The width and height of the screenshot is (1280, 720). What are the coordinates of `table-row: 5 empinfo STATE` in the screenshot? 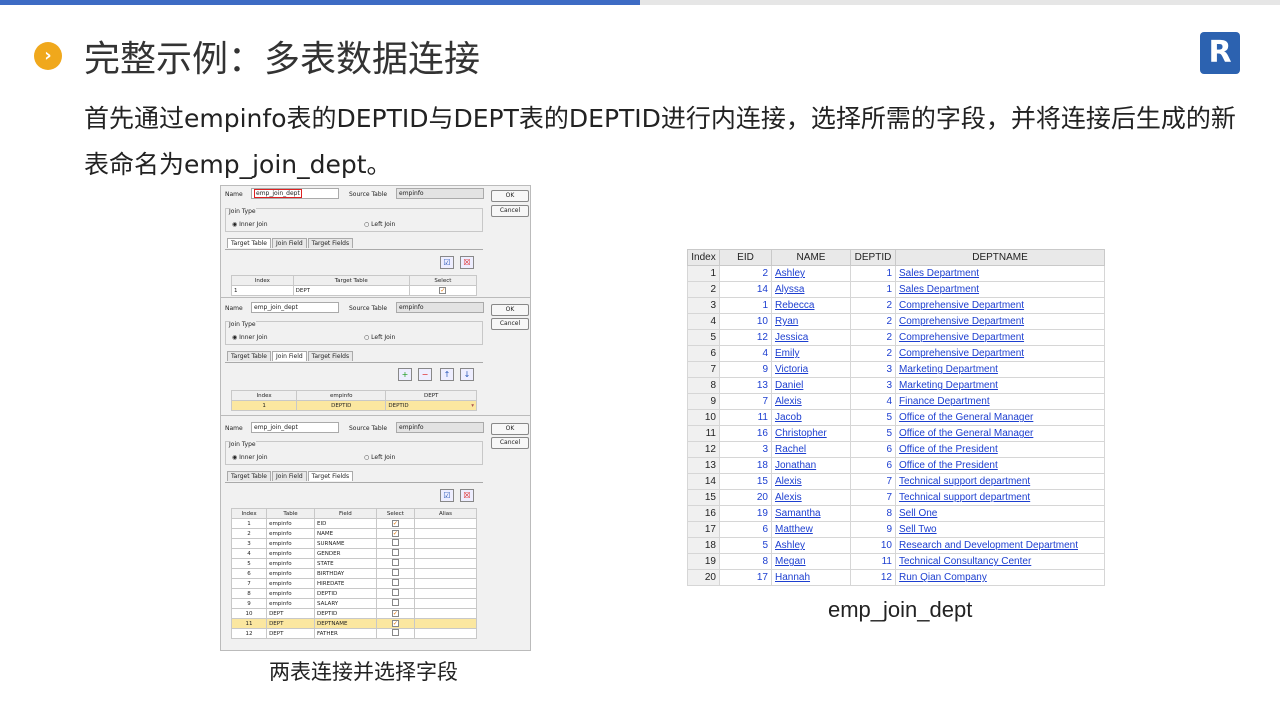 It's located at (353, 563).